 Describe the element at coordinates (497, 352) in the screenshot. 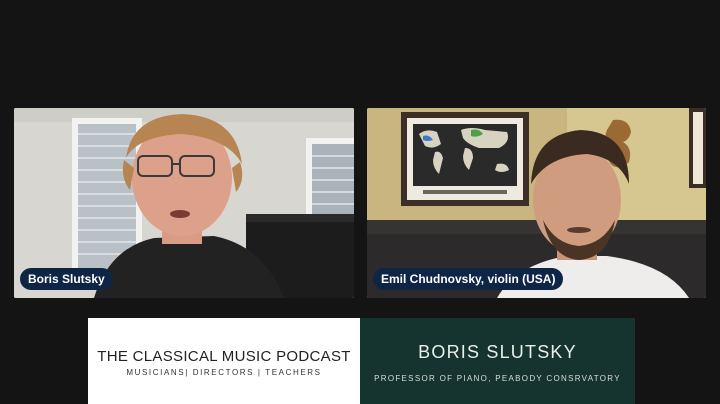

I see `guest-name: BORIS SLUTSKY` at that location.